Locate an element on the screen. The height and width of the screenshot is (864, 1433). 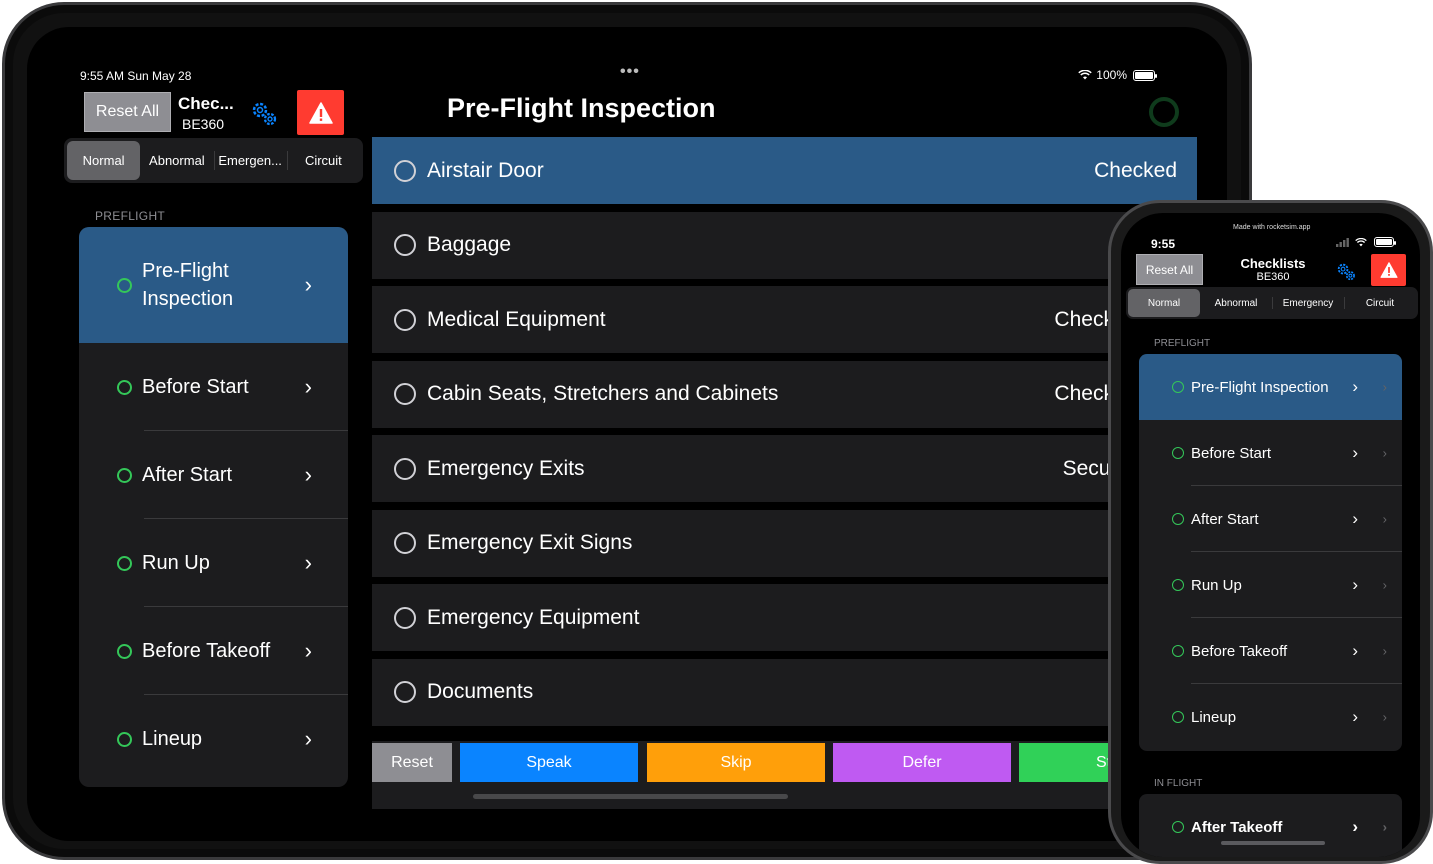
sidebar-item-lineup: Lineup › is located at coordinates (213, 739).